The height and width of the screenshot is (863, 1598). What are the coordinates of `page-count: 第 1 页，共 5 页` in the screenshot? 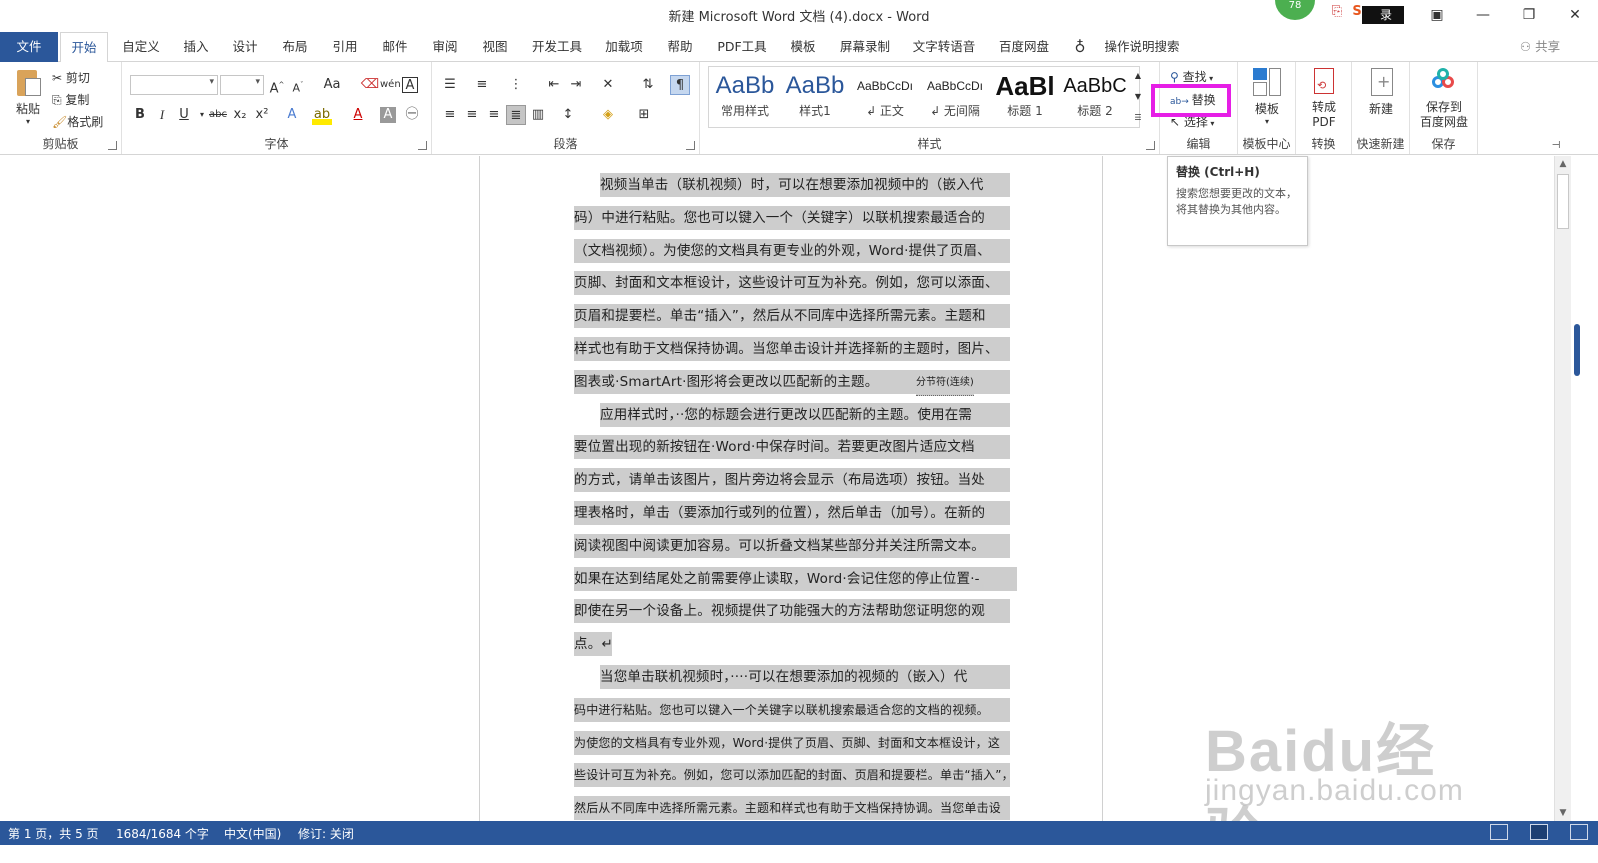 It's located at (53, 833).